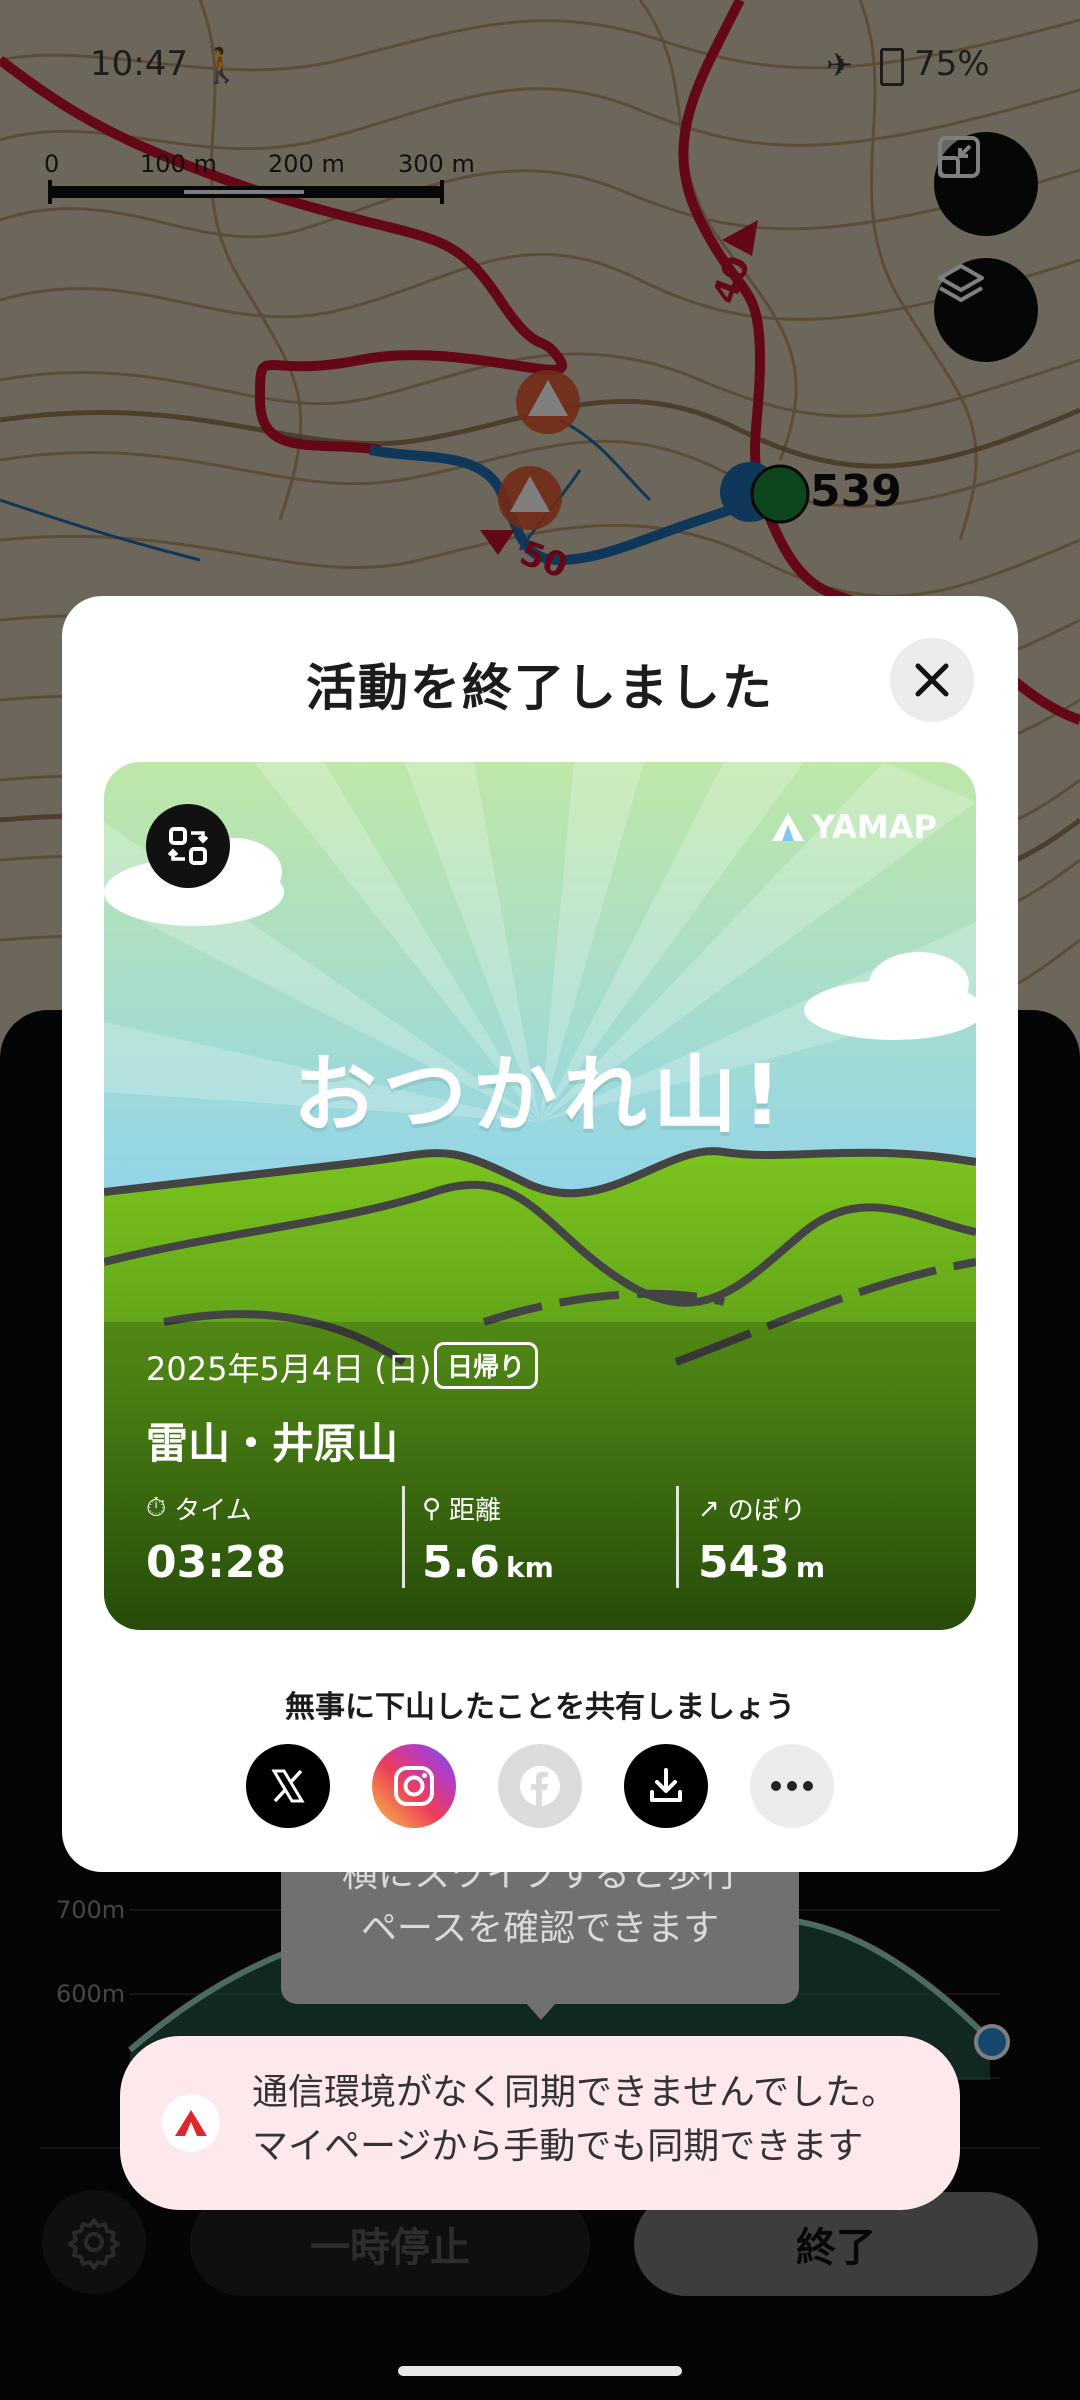 This screenshot has height=2400, width=1080. I want to click on brand-name: YAMAP, so click(874, 827).